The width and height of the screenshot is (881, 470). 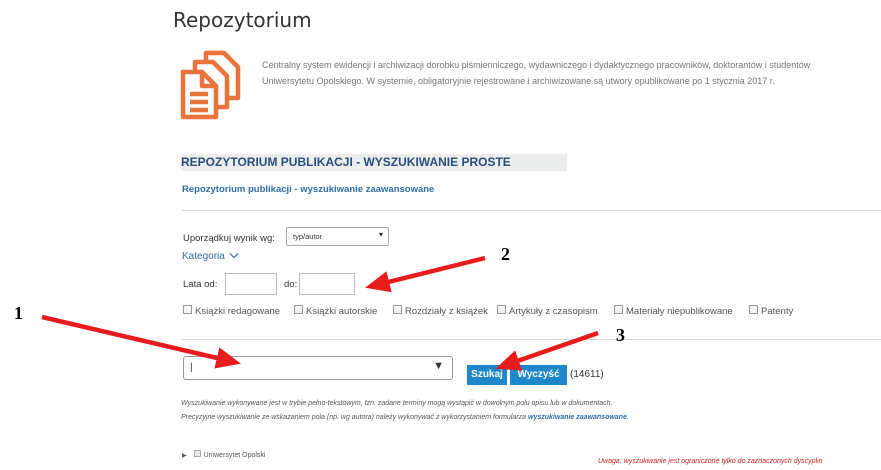 I want to click on annotation-label-2: 2, so click(x=505, y=254).